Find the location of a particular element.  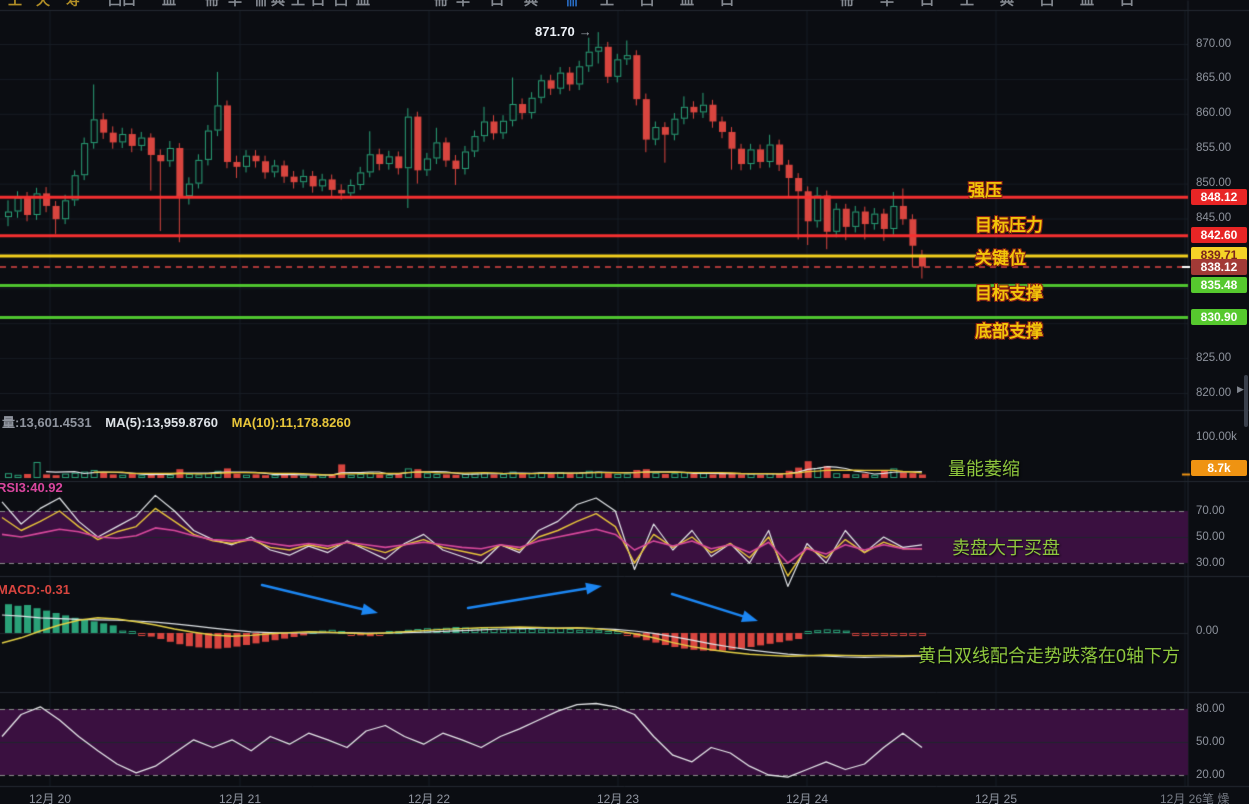

price-axis-tick: 865.00 is located at coordinates (1213, 78).